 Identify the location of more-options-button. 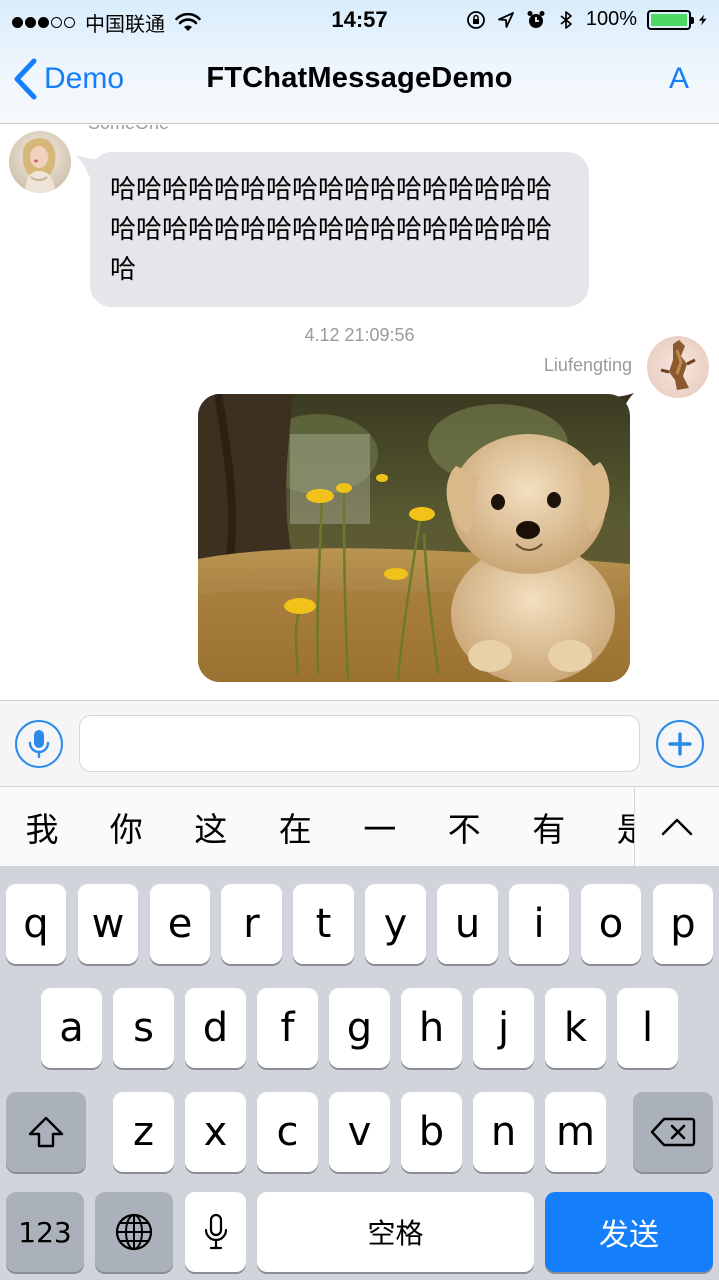
(680, 744).